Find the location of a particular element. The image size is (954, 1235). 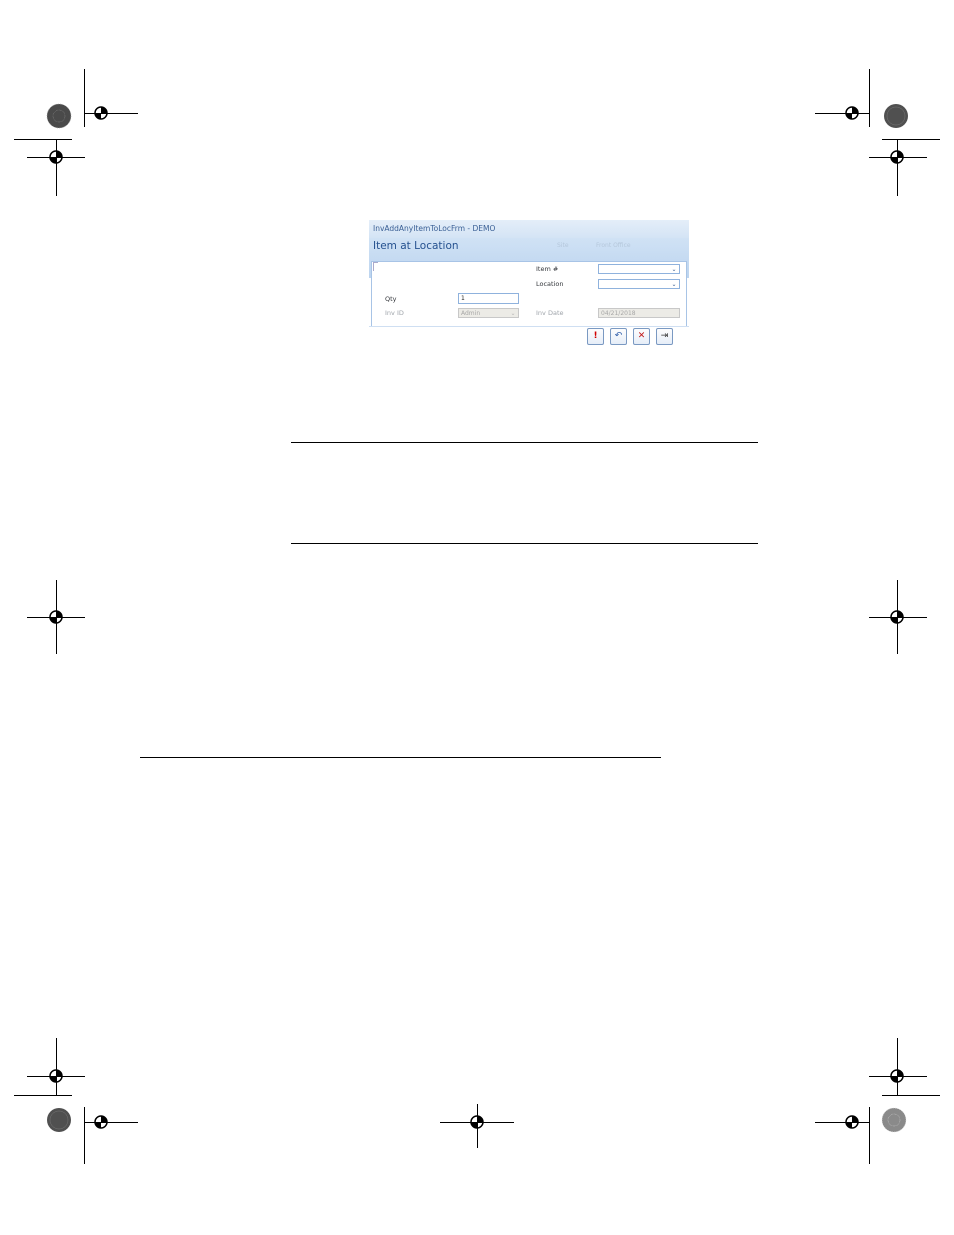

exclamation-icon: ! is located at coordinates (595, 336).